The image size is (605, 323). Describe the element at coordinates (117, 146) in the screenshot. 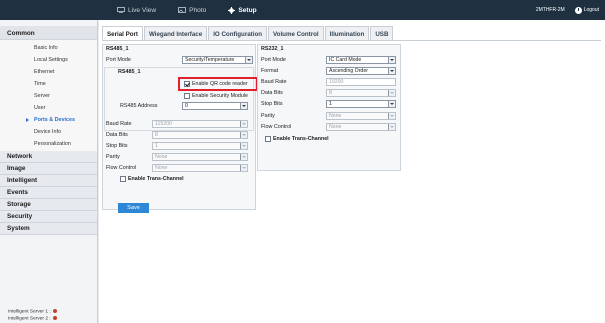

I see `rs485-stop-bits-label: Stop Bits` at that location.